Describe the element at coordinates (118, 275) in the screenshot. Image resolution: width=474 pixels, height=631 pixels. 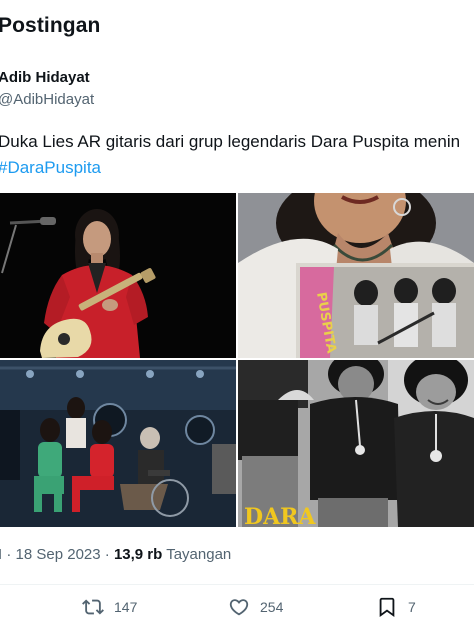
I see `photo-guitarist-stage` at that location.